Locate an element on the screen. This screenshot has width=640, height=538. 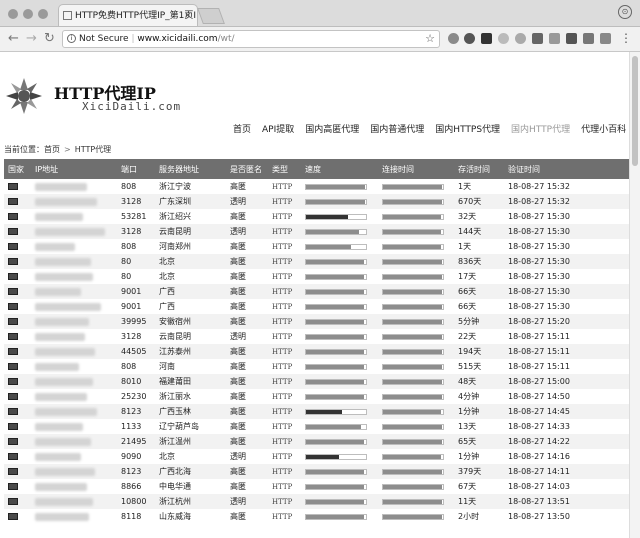
country-flag-icon is located at coordinates (13, 366).